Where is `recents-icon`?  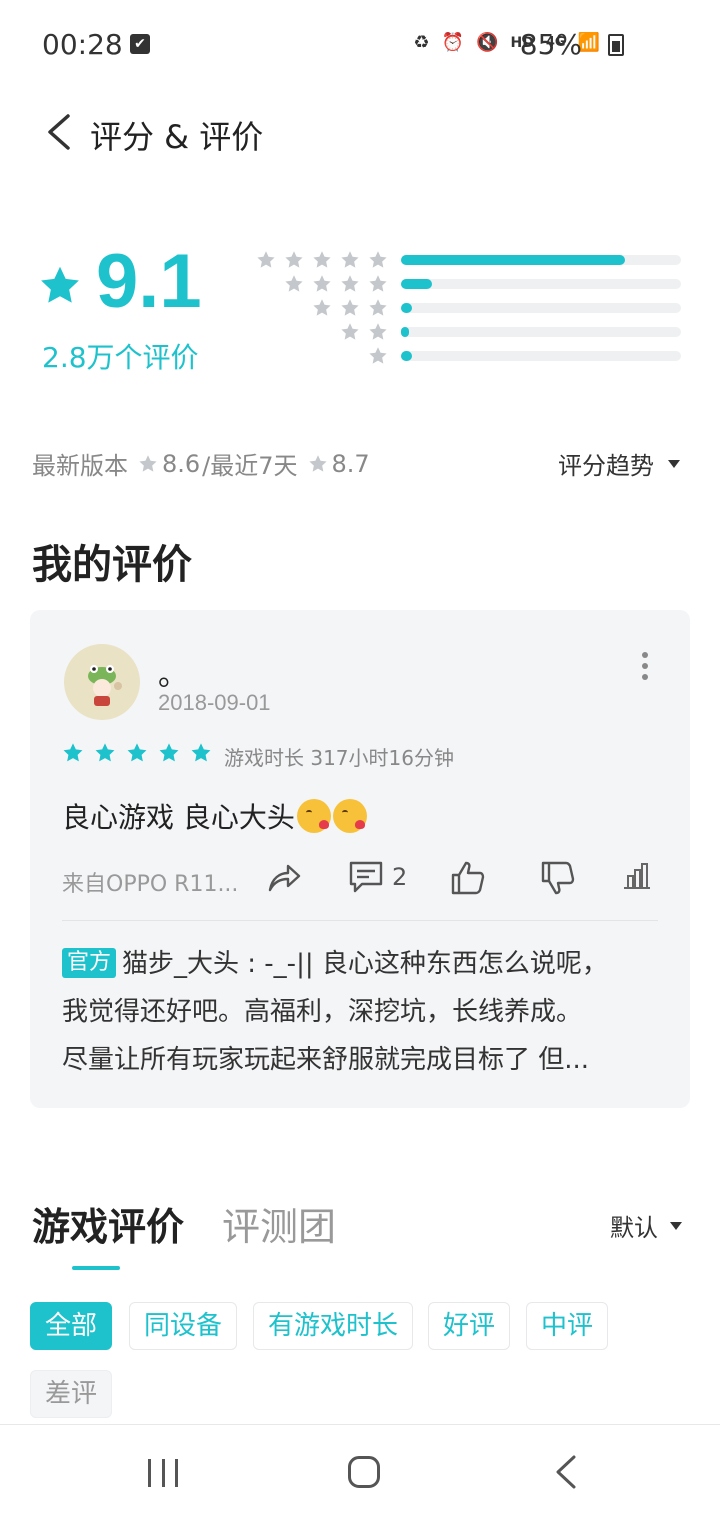
recents-icon is located at coordinates (163, 1473).